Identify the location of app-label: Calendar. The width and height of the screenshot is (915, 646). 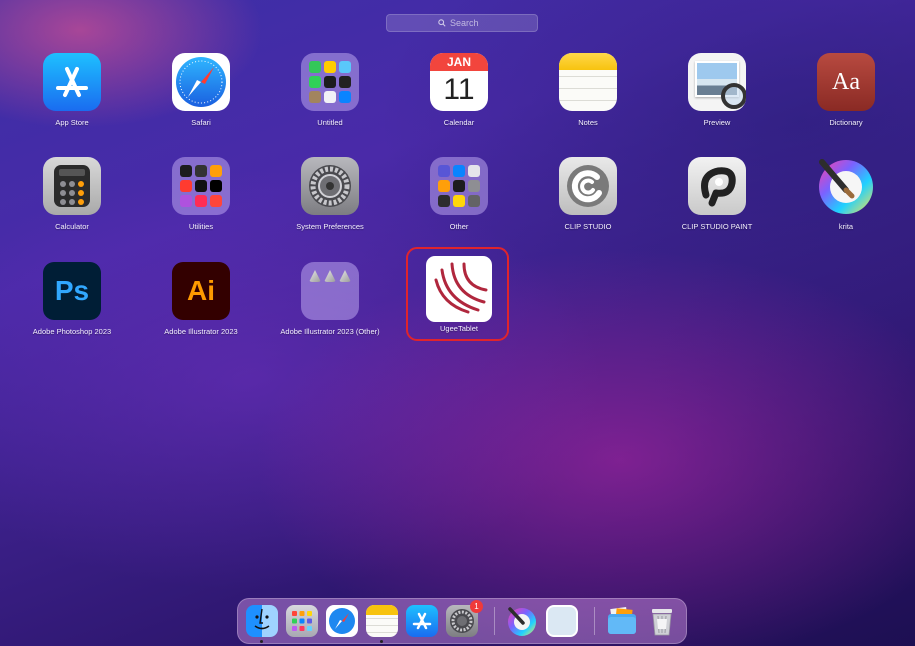
(459, 122).